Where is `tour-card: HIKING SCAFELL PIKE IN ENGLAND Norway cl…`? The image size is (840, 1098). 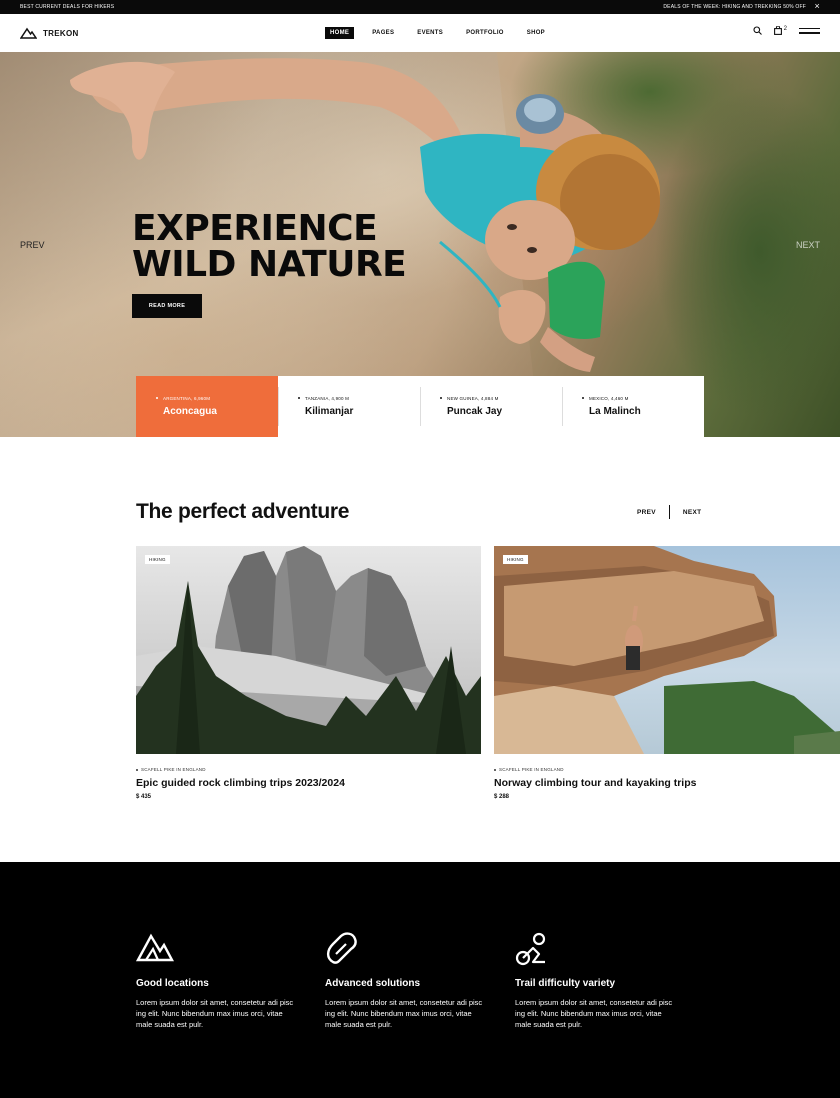 tour-card: HIKING SCAFELL PIKE IN ENGLAND Norway cl… is located at coordinates (667, 673).